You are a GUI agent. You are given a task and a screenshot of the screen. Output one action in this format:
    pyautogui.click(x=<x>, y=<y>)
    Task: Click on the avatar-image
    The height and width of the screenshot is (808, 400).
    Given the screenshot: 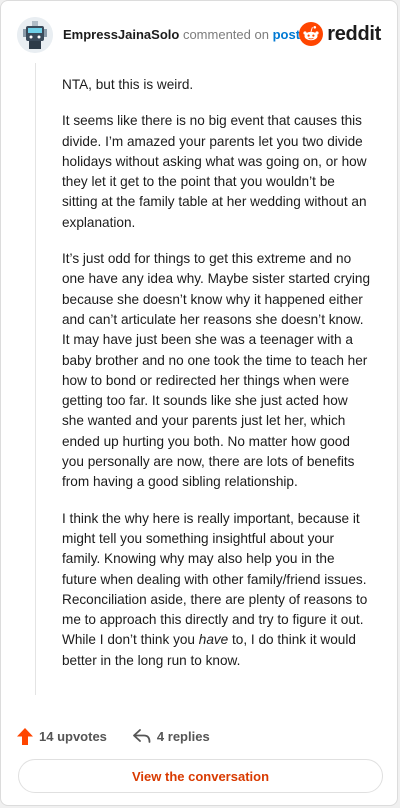 What is the action you would take?
    pyautogui.click(x=35, y=35)
    